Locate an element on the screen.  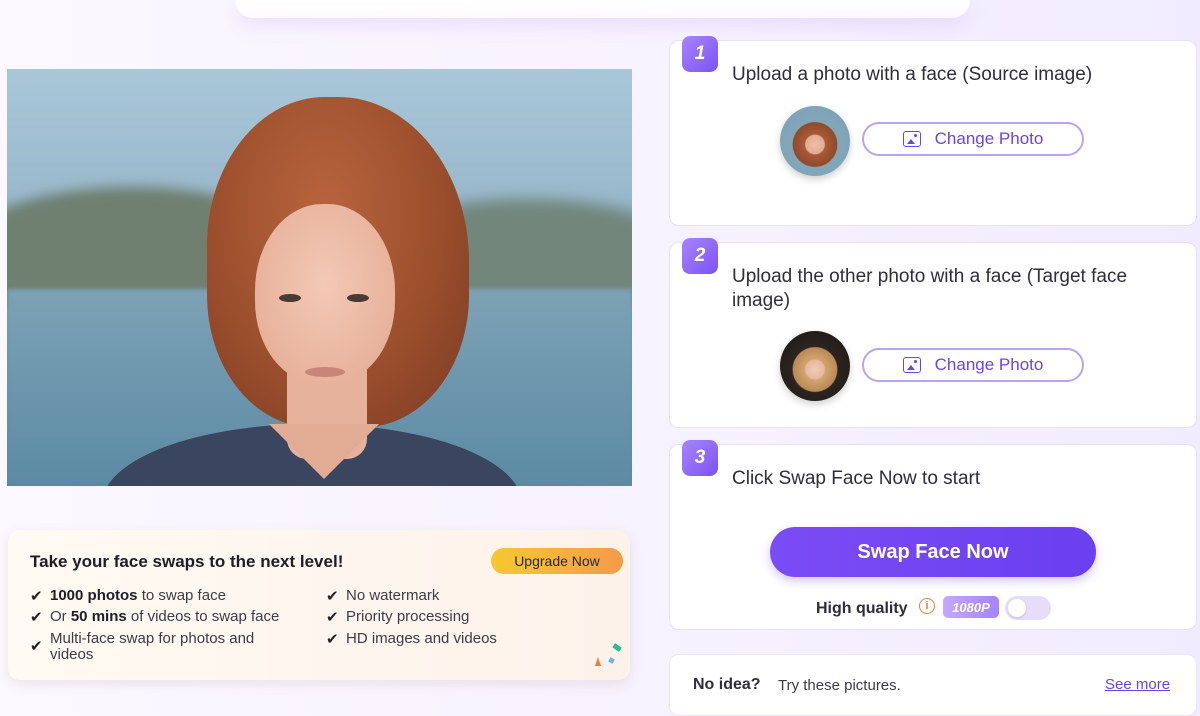
feature-item: ✔ No watermark is located at coordinates (383, 596).